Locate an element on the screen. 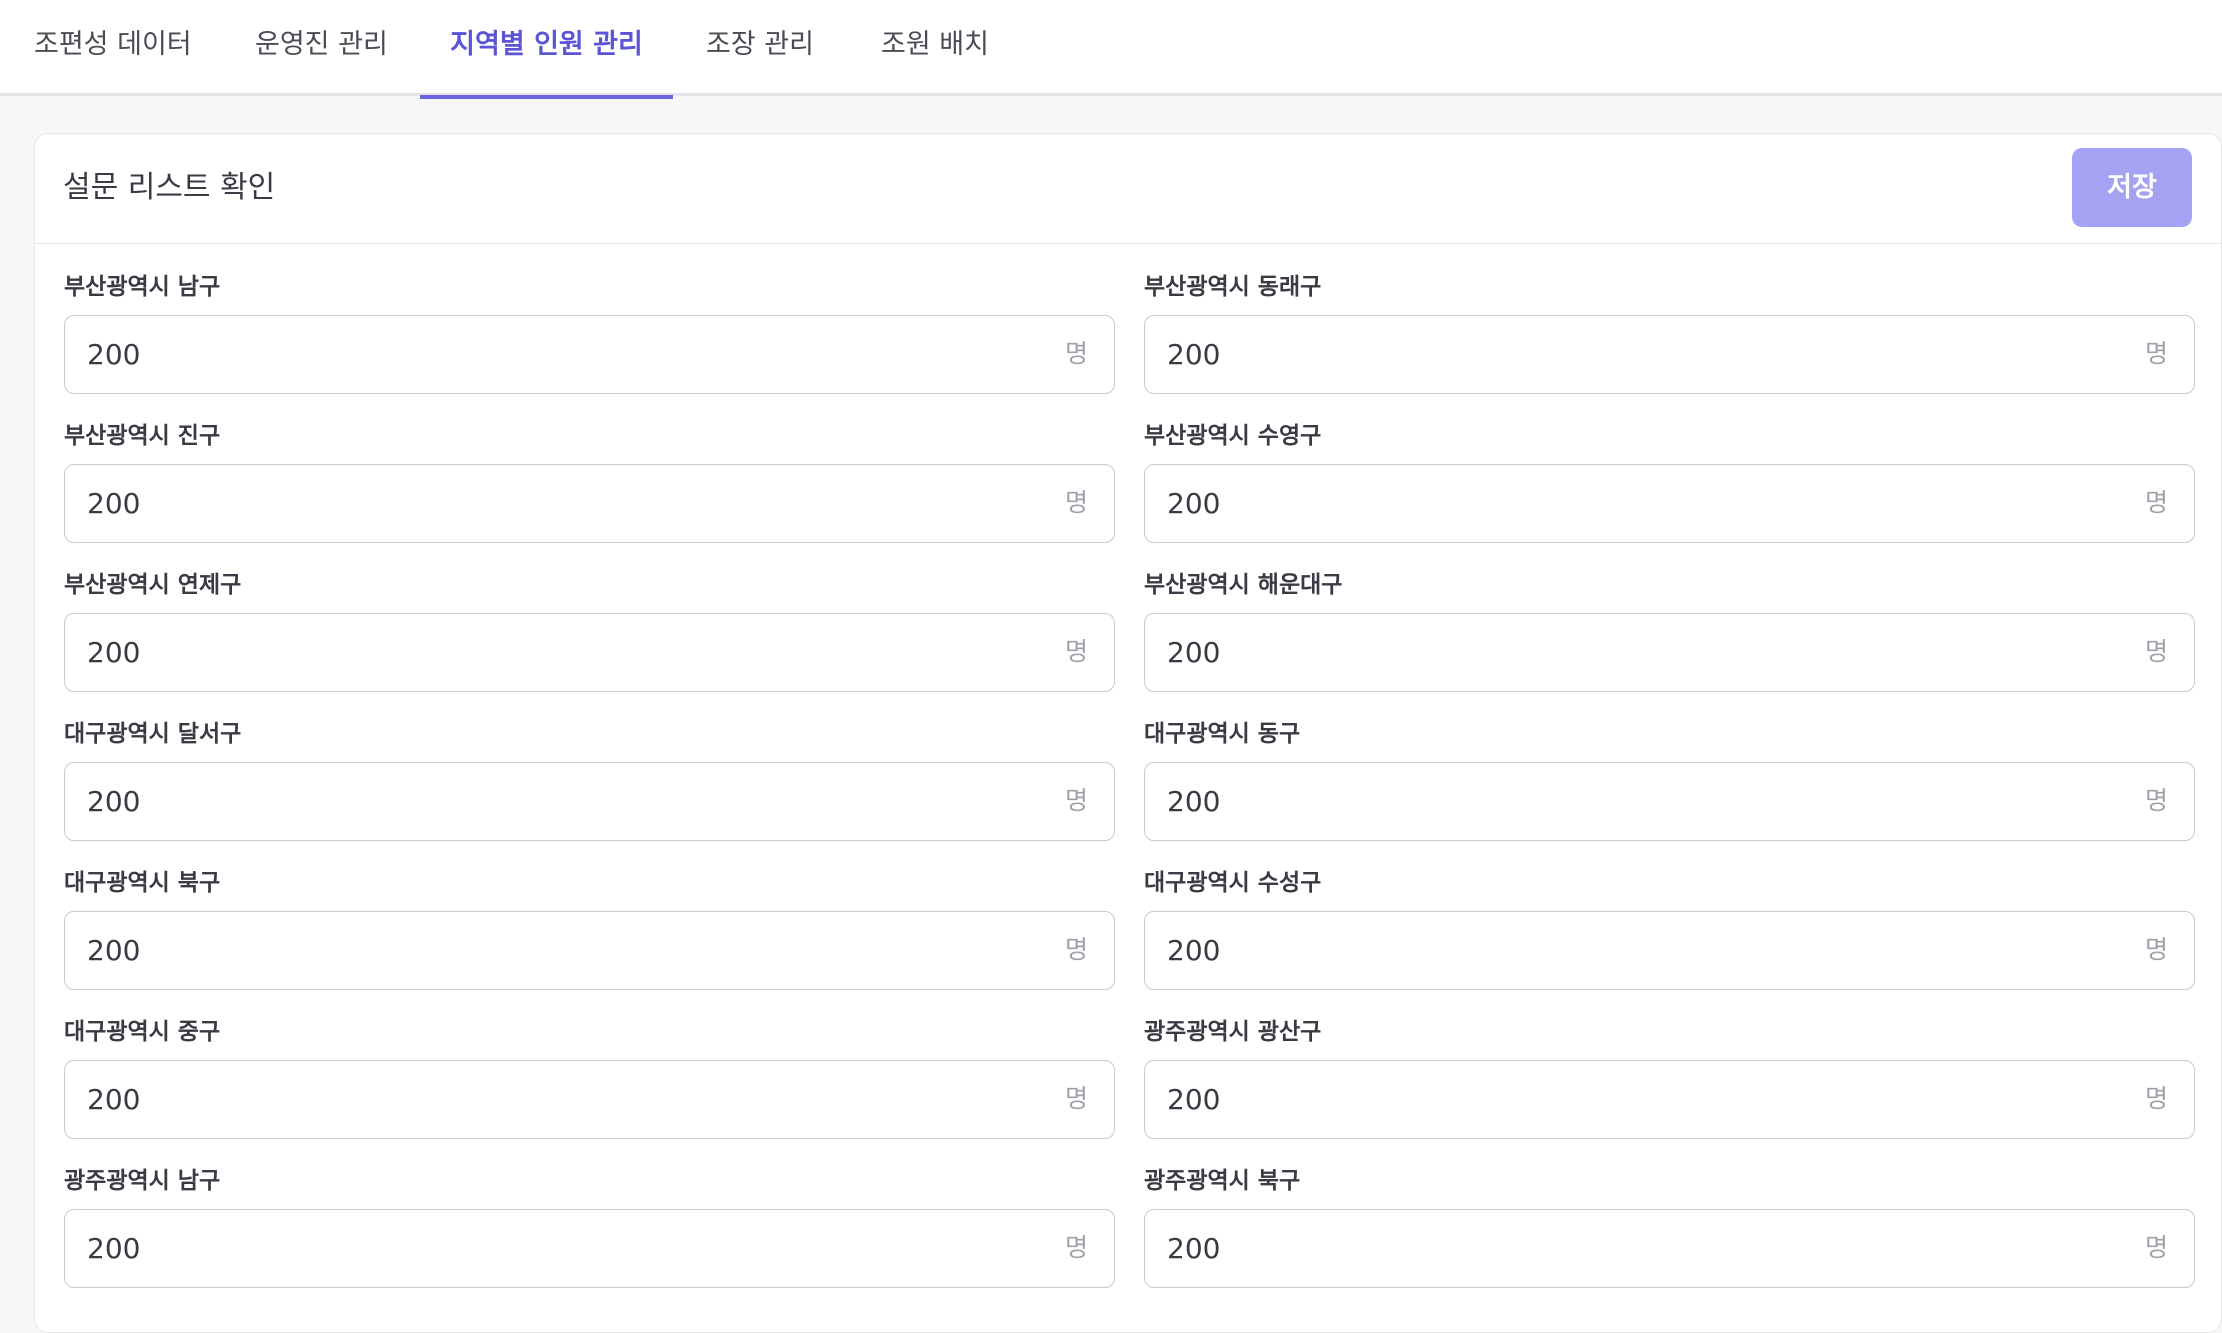 This screenshot has width=2222, height=1333. tab-leader-management: 조장 관리 is located at coordinates (760, 48).